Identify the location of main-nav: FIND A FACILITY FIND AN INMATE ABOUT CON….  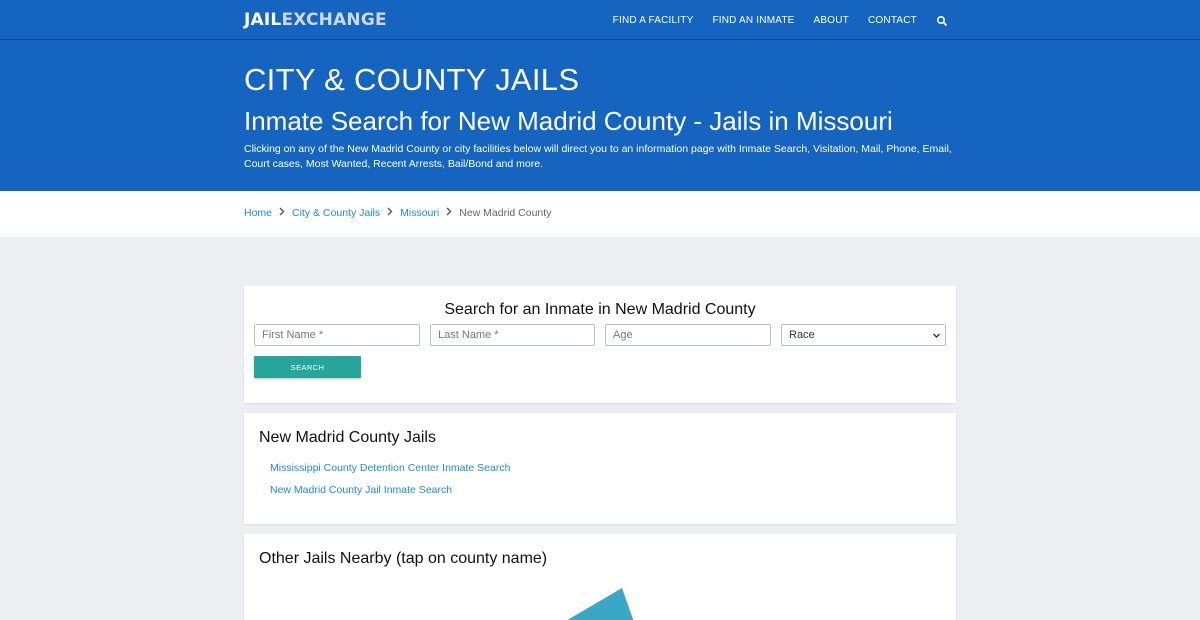
(780, 20).